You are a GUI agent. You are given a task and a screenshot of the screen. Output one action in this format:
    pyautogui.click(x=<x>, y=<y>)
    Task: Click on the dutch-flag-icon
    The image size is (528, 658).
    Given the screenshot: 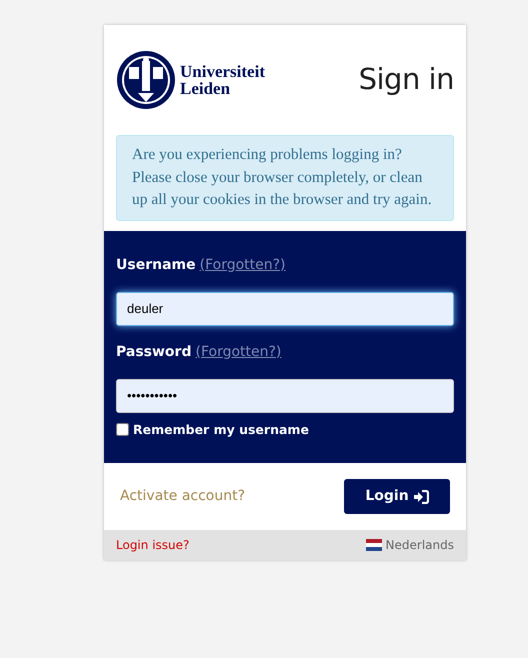 What is the action you would take?
    pyautogui.click(x=374, y=545)
    